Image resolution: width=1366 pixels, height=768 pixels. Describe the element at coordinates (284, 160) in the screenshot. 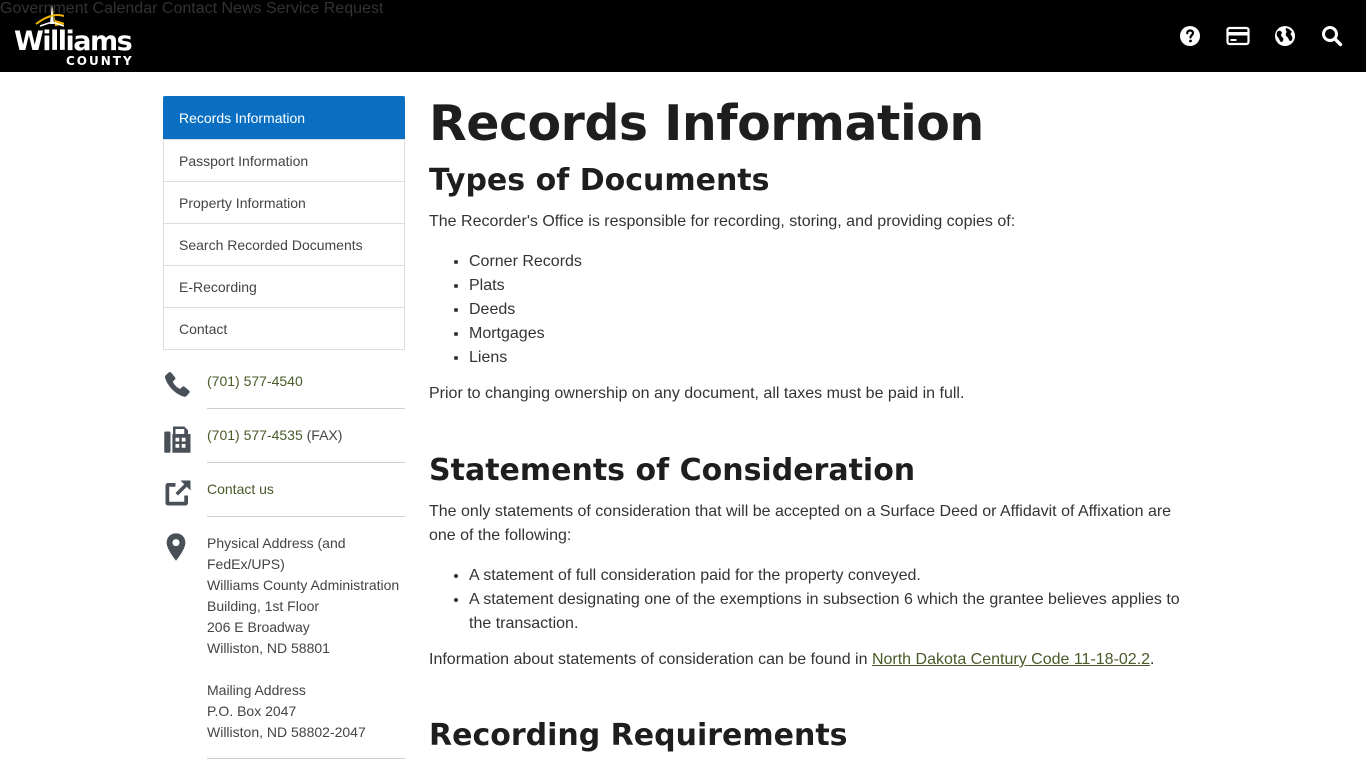

I see `subnav-passport-information: Passport Information` at that location.